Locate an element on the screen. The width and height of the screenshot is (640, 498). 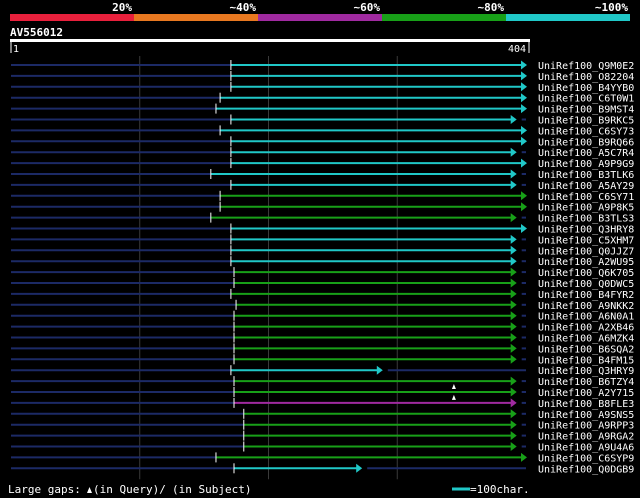
hit-row: UniRef100_C6SY71 is located at coordinates (322, 196).